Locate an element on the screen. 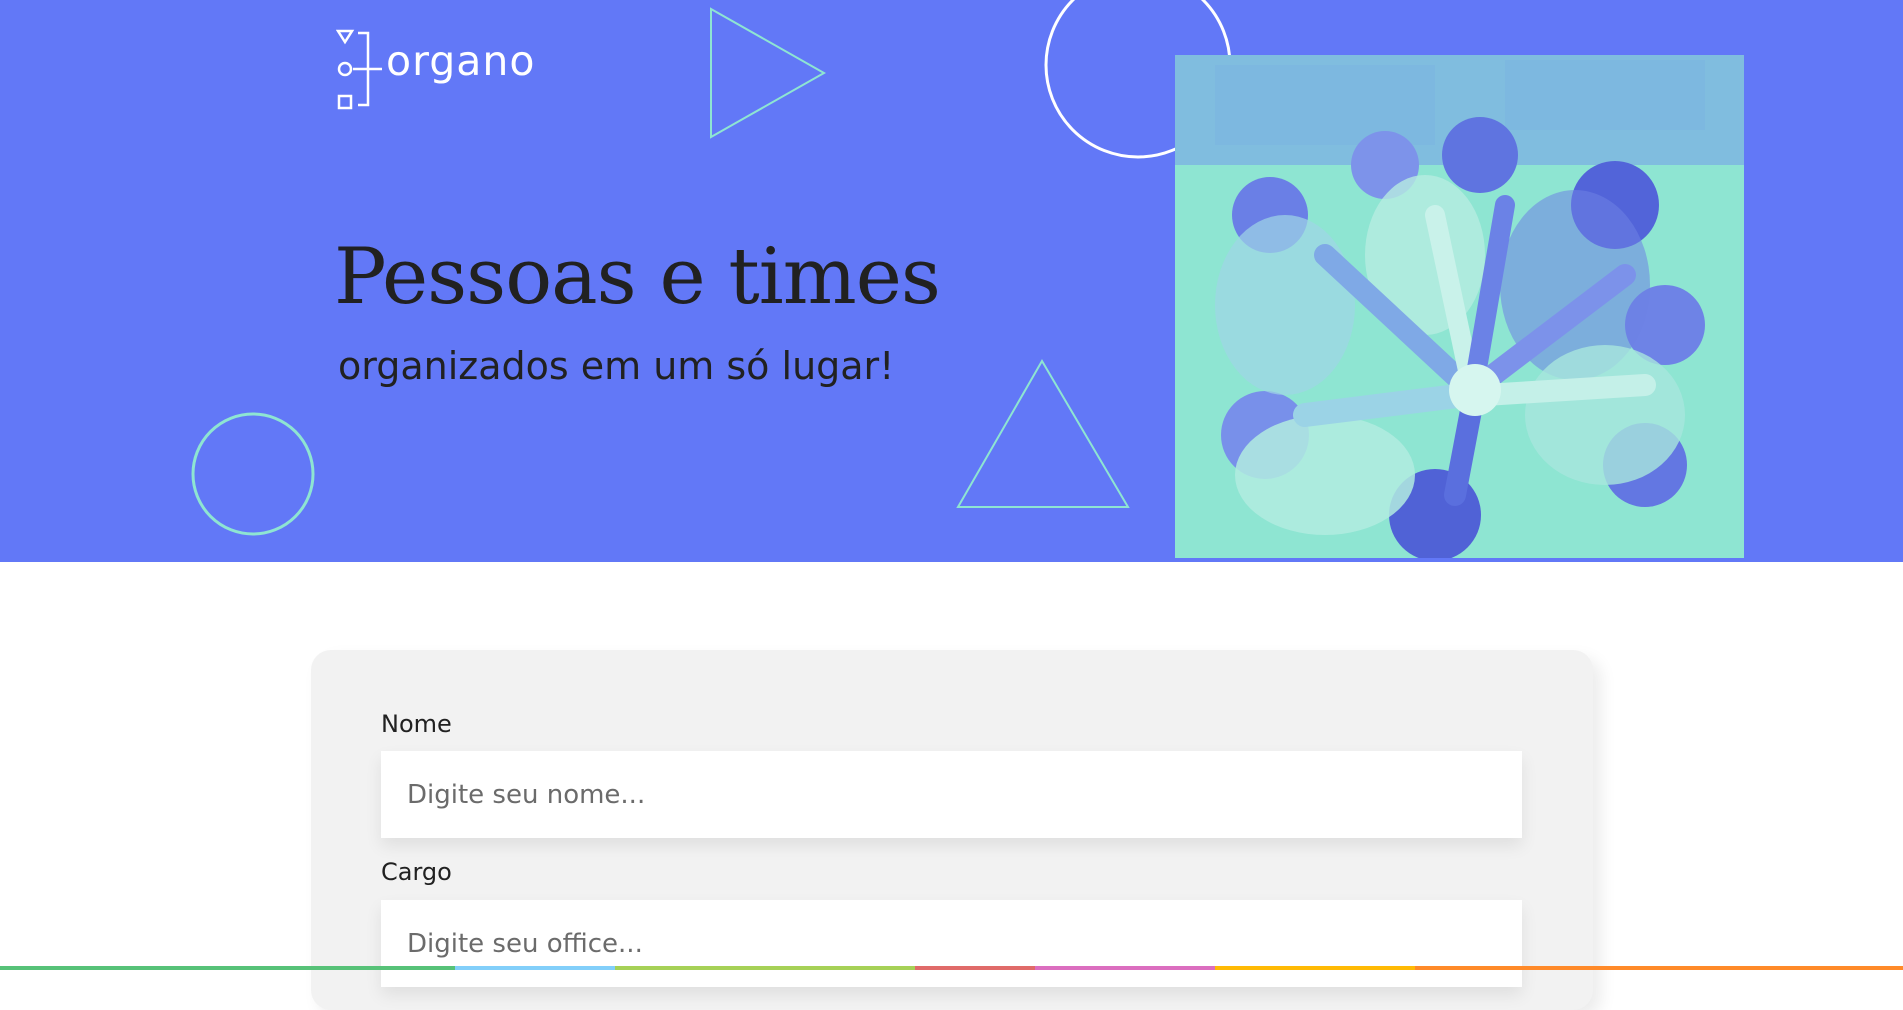 The image size is (1903, 1010). nome-input is located at coordinates (951, 794).